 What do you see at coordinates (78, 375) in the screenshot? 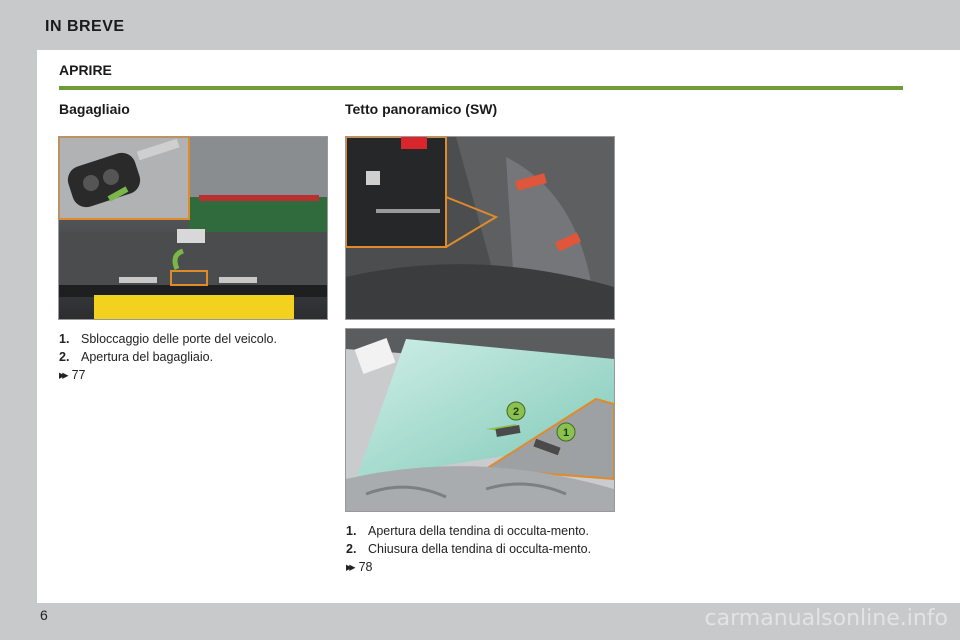
I see `reference-page-number: 77` at bounding box center [78, 375].